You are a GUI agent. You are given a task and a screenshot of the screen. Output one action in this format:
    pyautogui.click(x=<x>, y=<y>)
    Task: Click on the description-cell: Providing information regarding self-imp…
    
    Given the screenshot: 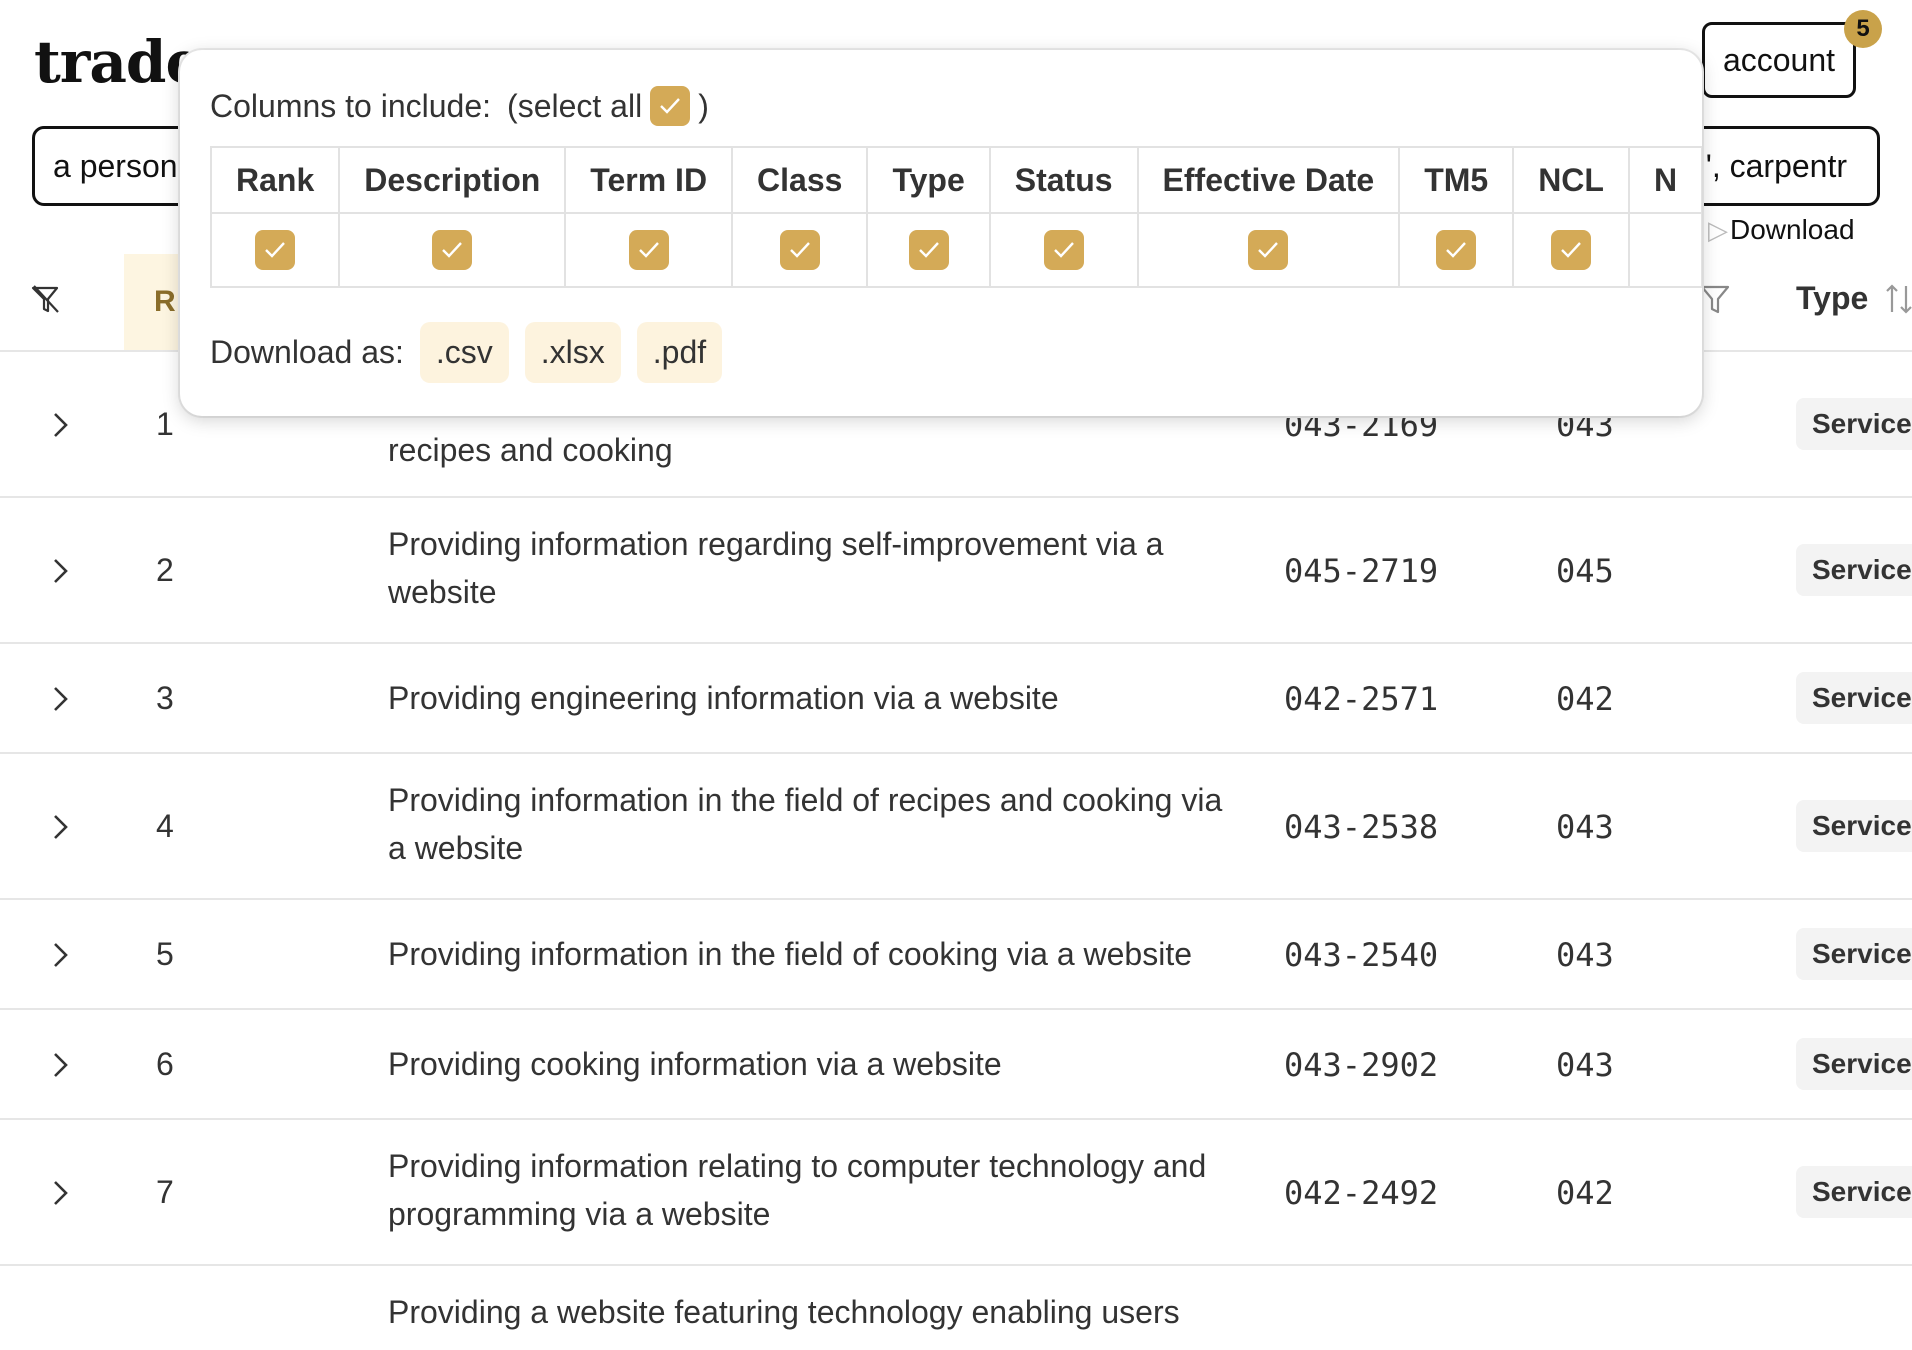 What is the action you would take?
    pyautogui.click(x=776, y=568)
    